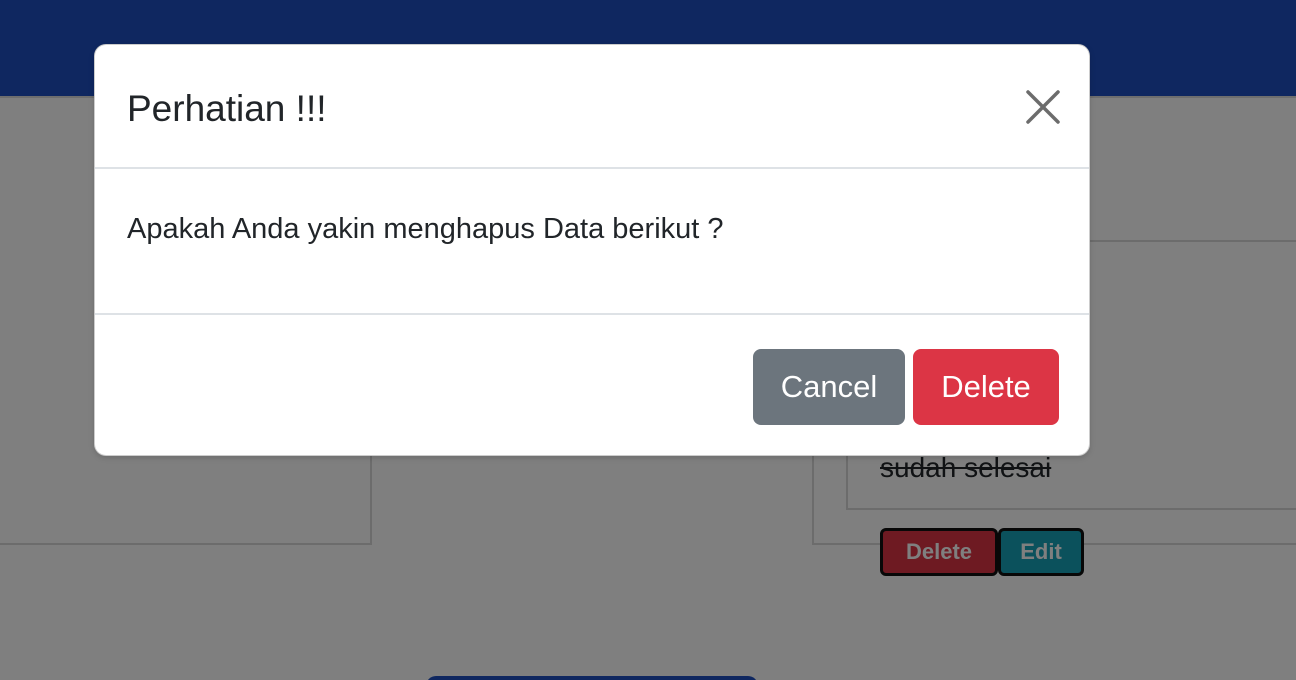  What do you see at coordinates (592, 107) in the screenshot?
I see `modal-header: Perhatian !!!` at bounding box center [592, 107].